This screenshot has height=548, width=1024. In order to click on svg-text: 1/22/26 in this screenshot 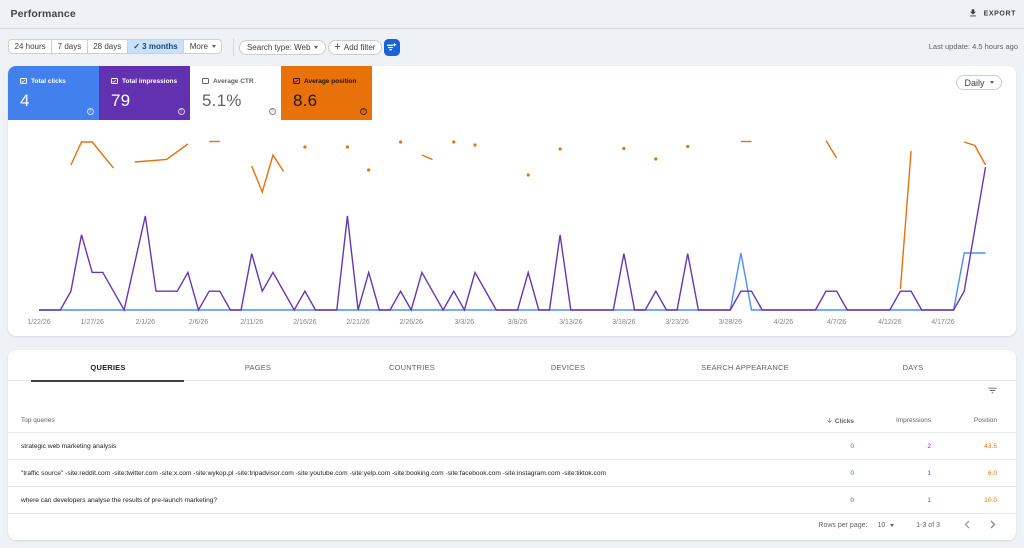, I will do `click(38, 322)`.